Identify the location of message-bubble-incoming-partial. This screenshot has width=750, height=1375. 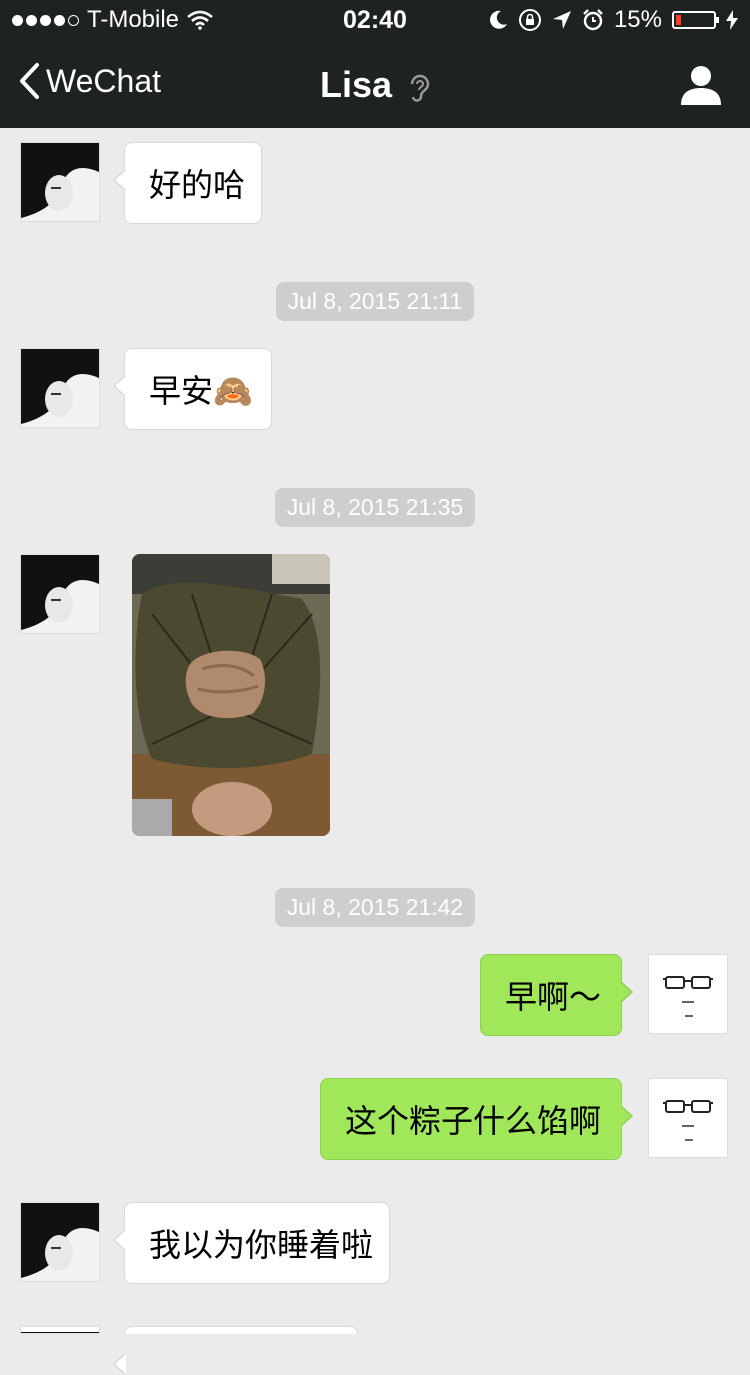
(235, 1350).